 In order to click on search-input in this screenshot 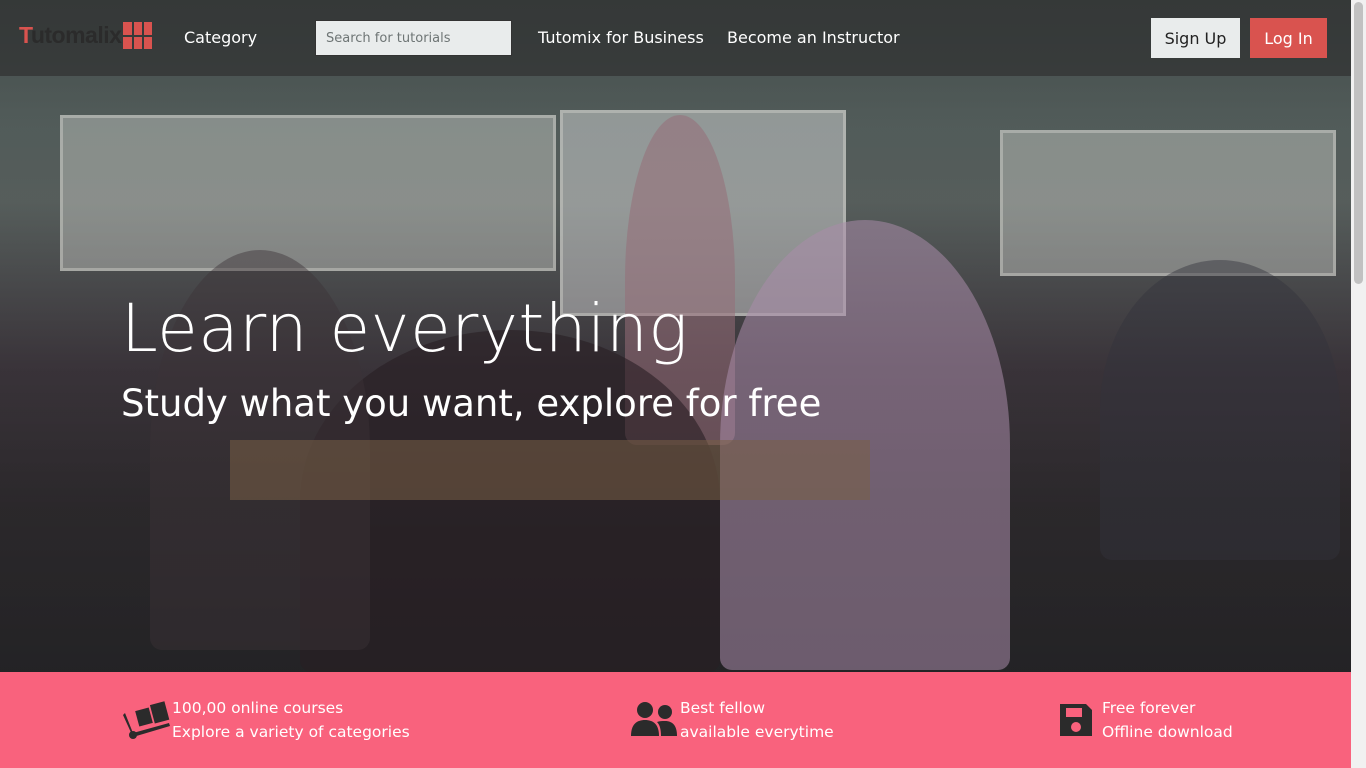, I will do `click(413, 38)`.